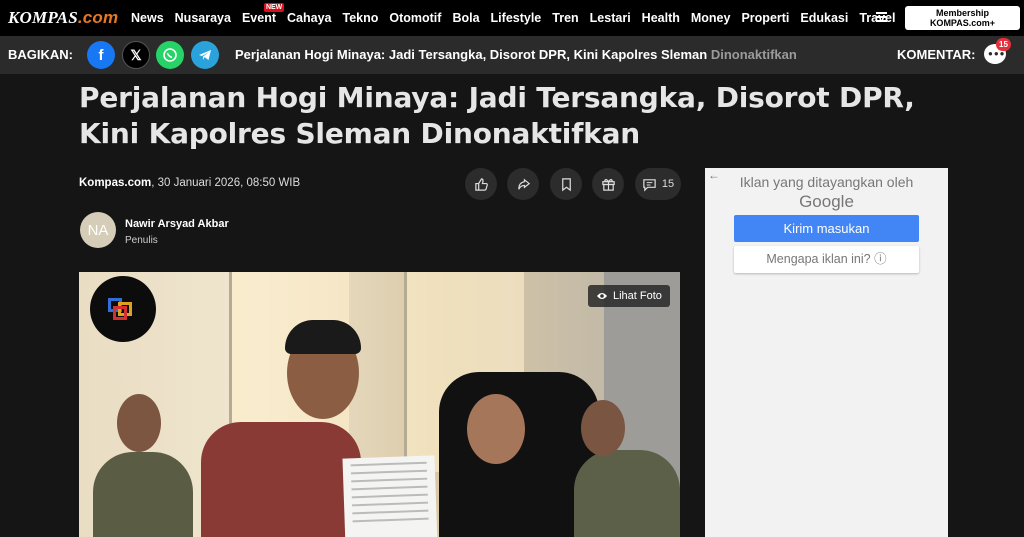 Image resolution: width=1024 pixels, height=537 pixels. Describe the element at coordinates (826, 228) in the screenshot. I see `send-feedback-button: Kirim masukan` at that location.